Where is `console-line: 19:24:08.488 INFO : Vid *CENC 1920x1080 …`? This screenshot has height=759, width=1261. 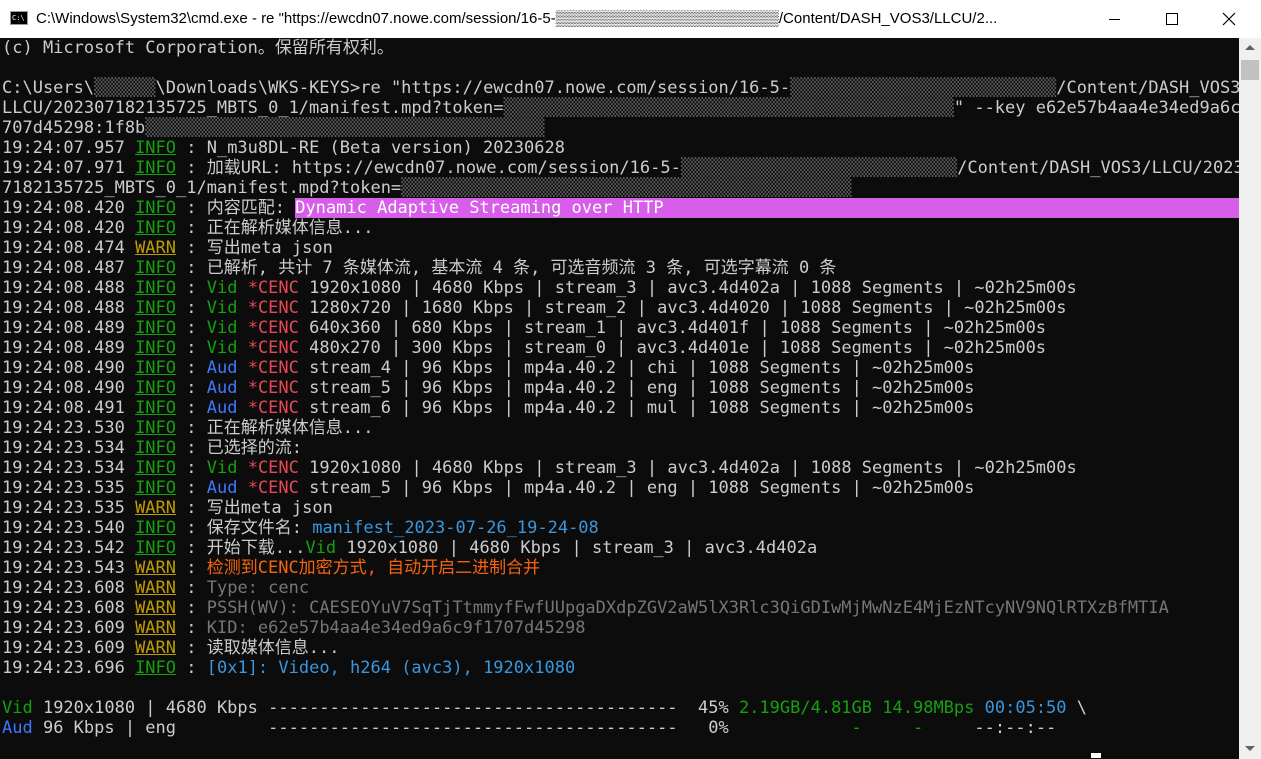 console-line: 19:24:08.488 INFO : Vid *CENC 1920x1080 … is located at coordinates (539, 288).